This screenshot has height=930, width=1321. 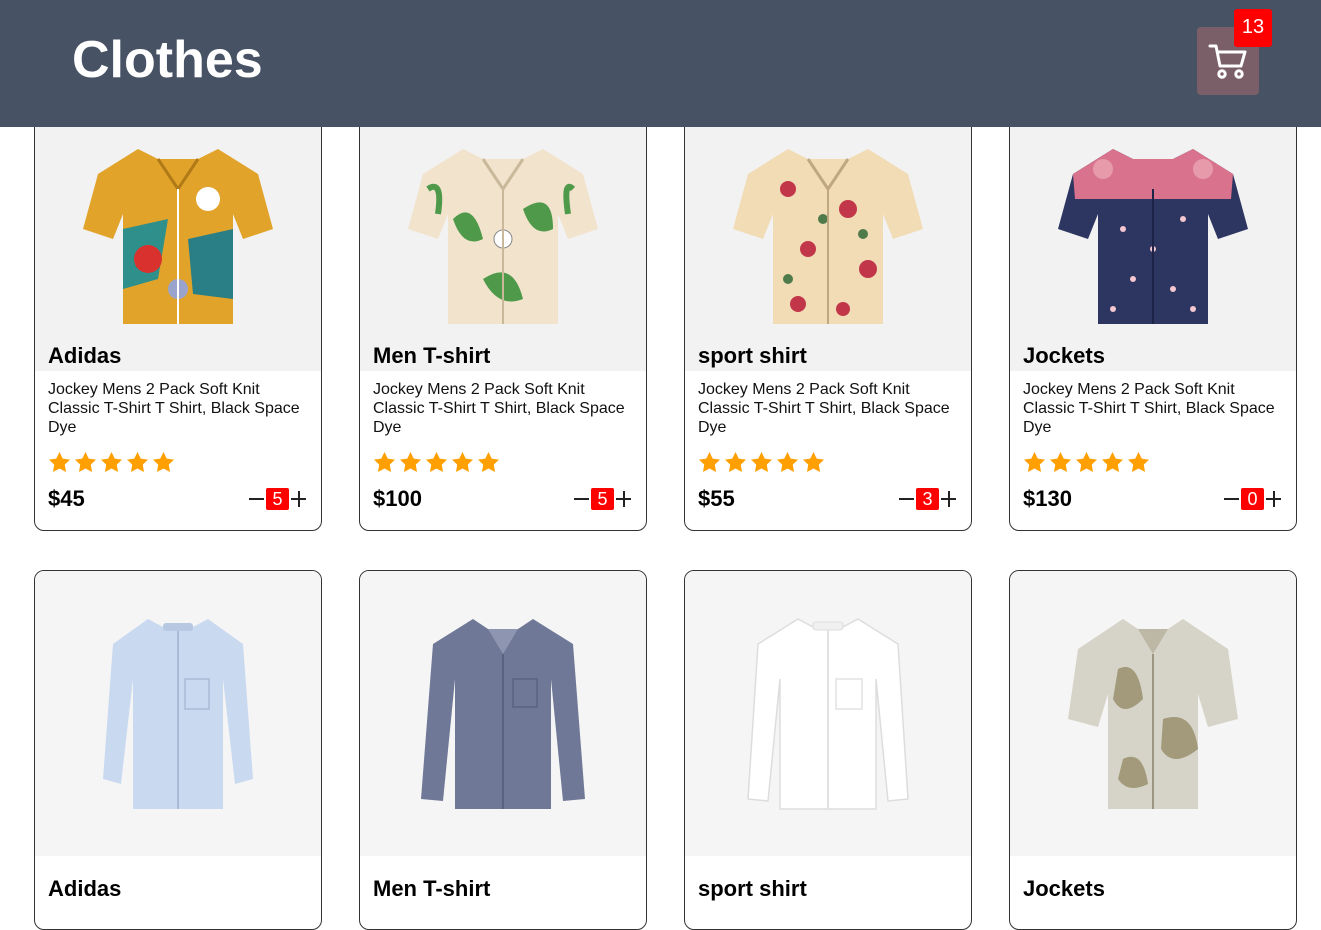 I want to click on quantity-stepper: 0, so click(x=1252, y=499).